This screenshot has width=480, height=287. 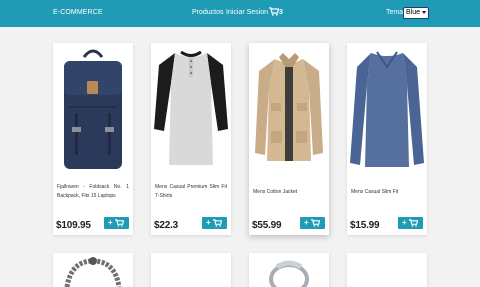 I want to click on nav-link-login: Iniciar Sesion, so click(x=247, y=12).